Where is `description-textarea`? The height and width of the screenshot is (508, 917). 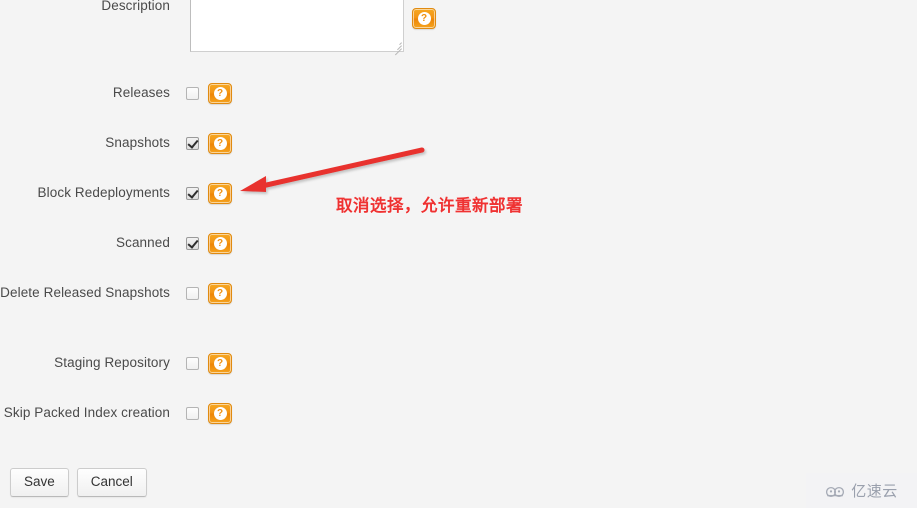 description-textarea is located at coordinates (297, 26).